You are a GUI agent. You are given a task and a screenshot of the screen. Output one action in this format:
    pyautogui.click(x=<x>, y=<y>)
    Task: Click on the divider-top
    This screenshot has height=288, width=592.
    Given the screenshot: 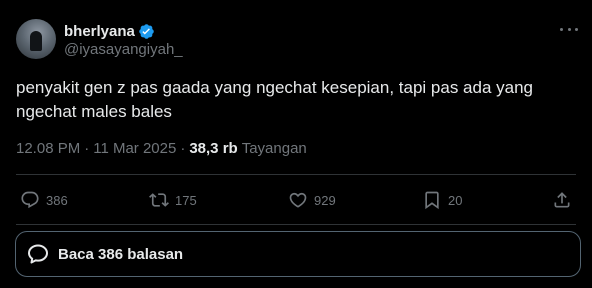 What is the action you would take?
    pyautogui.click(x=296, y=174)
    